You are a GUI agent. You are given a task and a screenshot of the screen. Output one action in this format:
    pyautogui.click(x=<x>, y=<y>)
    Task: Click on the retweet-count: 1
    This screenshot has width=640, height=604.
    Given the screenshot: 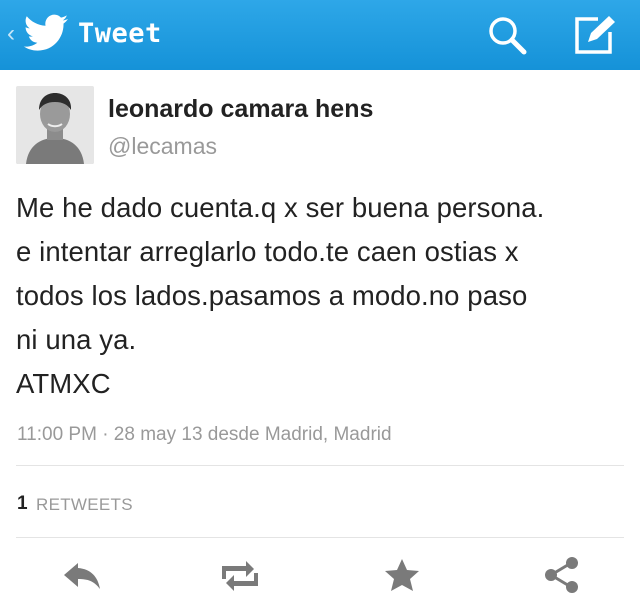 What is the action you would take?
    pyautogui.click(x=22, y=504)
    